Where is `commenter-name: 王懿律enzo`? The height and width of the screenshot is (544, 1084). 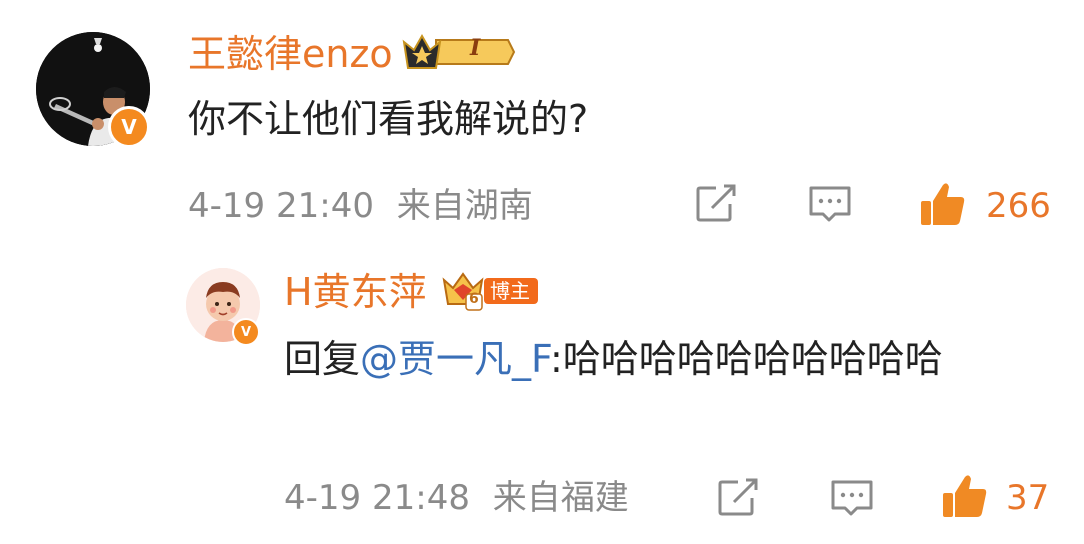
commenter-name: 王懿律enzo is located at coordinates (290, 54).